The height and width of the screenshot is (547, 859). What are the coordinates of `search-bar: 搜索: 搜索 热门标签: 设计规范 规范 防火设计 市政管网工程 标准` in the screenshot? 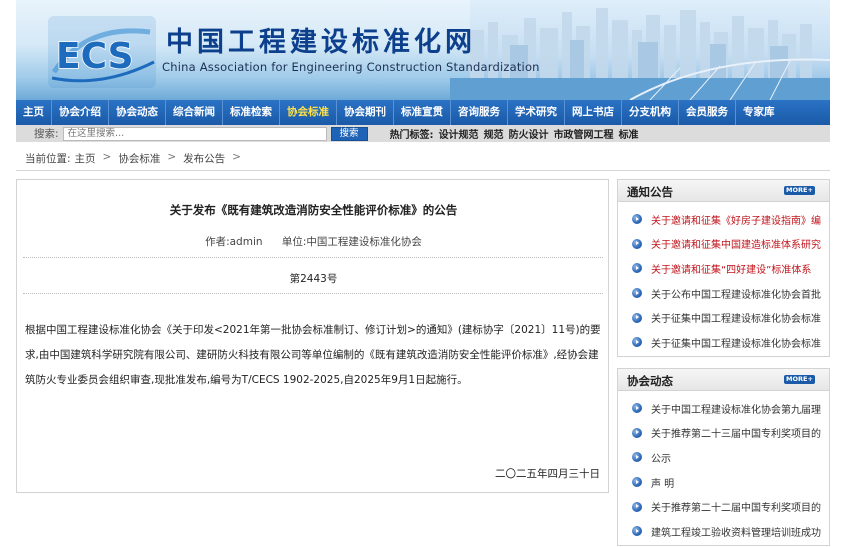 It's located at (423, 133).